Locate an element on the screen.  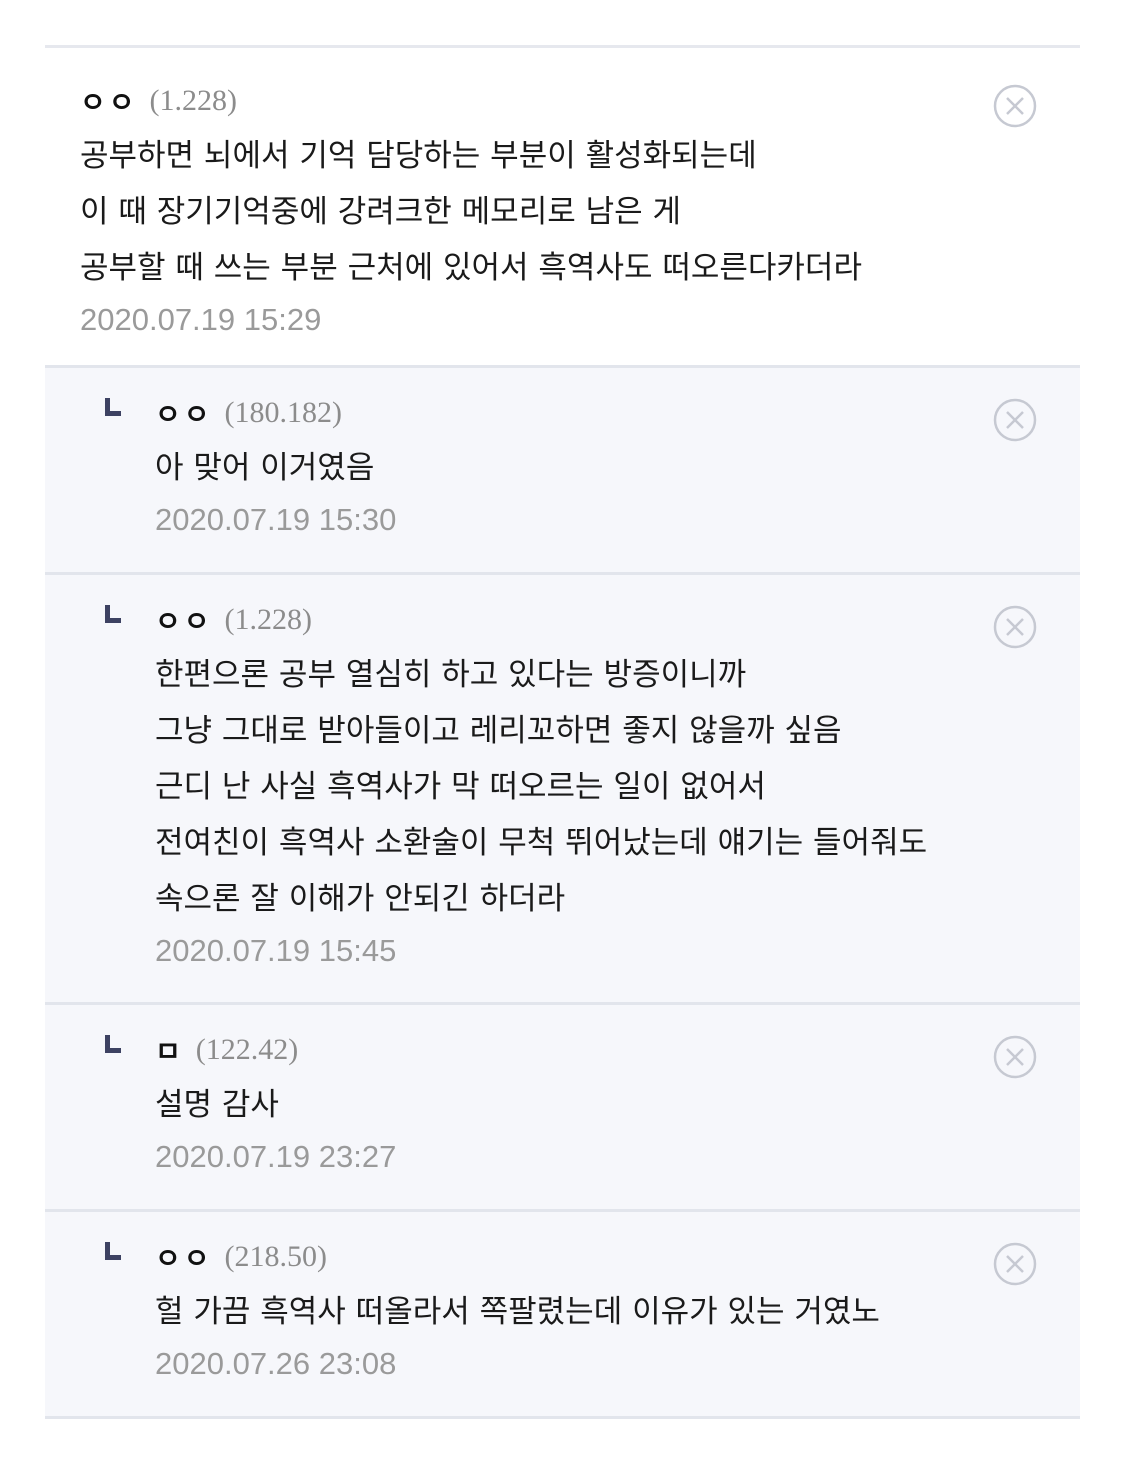
comment-nickname: ㅁ is located at coordinates (169, 1050).